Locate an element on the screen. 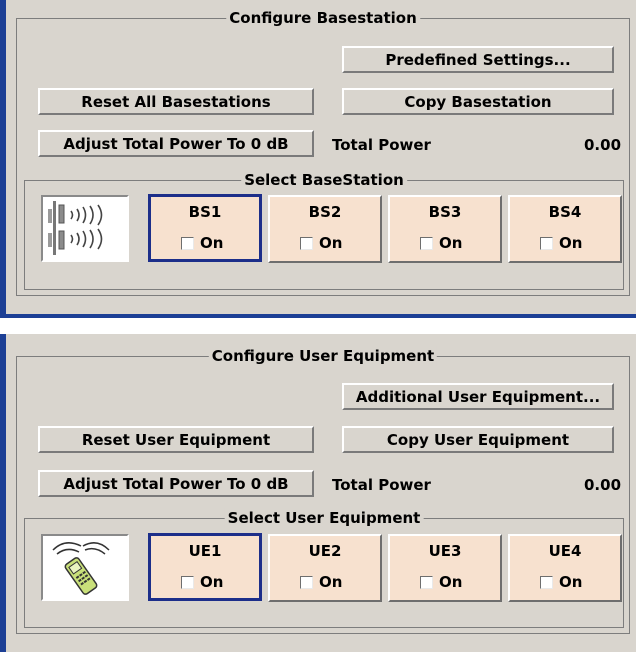  bs3-on-checkbox: On is located at coordinates (441, 243).